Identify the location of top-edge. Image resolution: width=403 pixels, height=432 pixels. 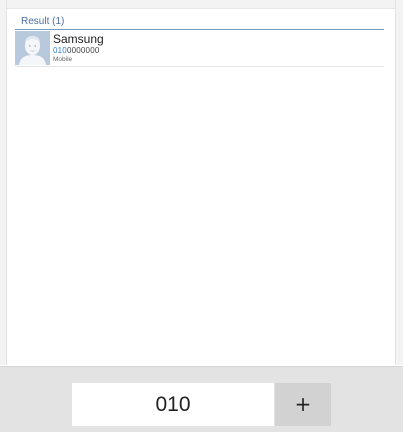
(201, 4).